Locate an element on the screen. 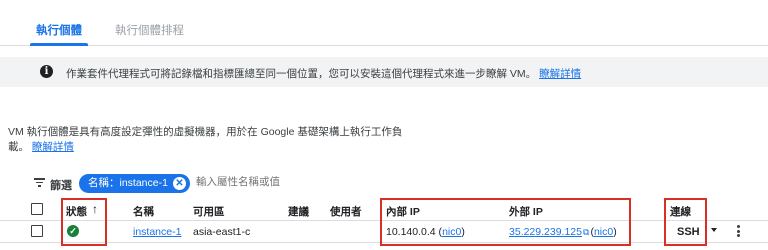 This screenshot has width=768, height=250. tab-instance-schedules: 執行個體排程 is located at coordinates (149, 30).